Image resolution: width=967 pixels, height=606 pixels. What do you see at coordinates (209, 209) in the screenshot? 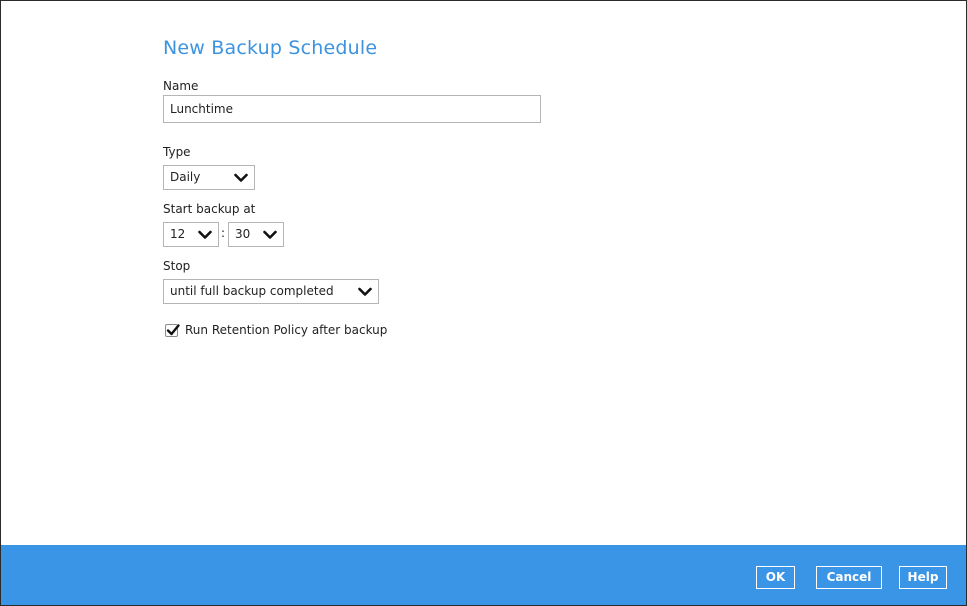
I see `start-backup-label: Start backup at` at bounding box center [209, 209].